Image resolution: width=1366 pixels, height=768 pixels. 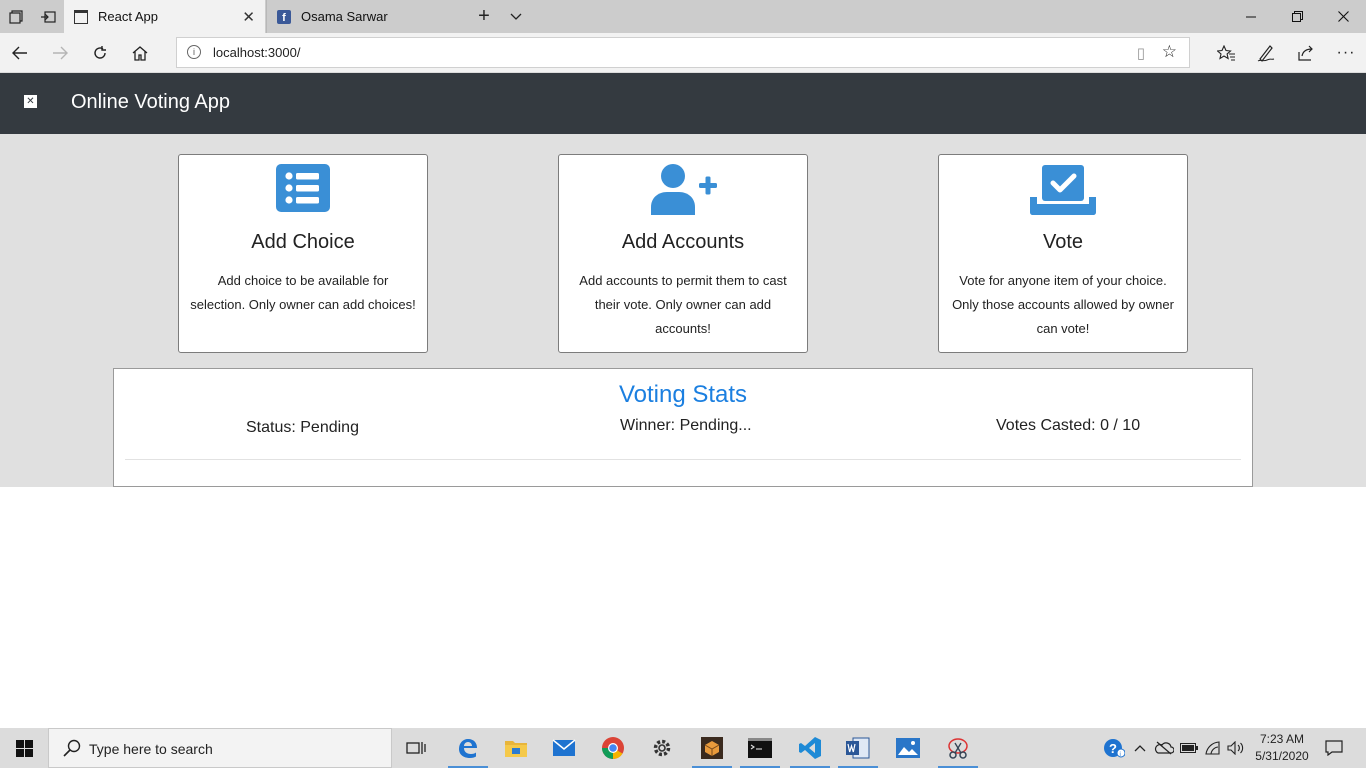 I want to click on chevron-down-icon, so click(x=516, y=16).